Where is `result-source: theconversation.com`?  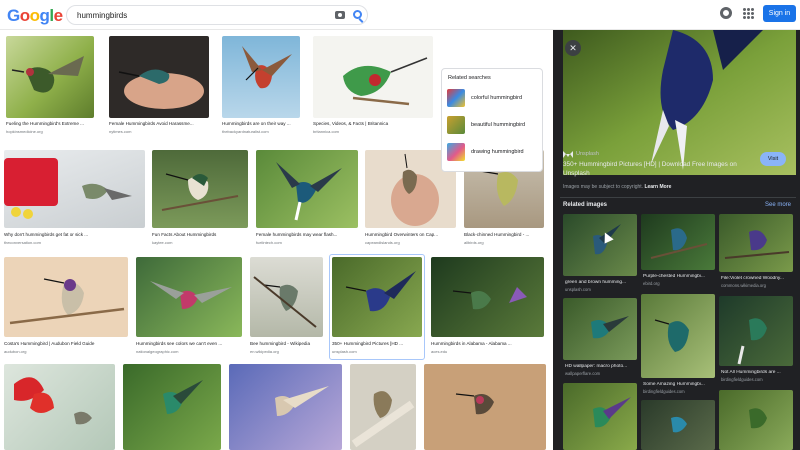 result-source: theconversation.com is located at coordinates (22, 242).